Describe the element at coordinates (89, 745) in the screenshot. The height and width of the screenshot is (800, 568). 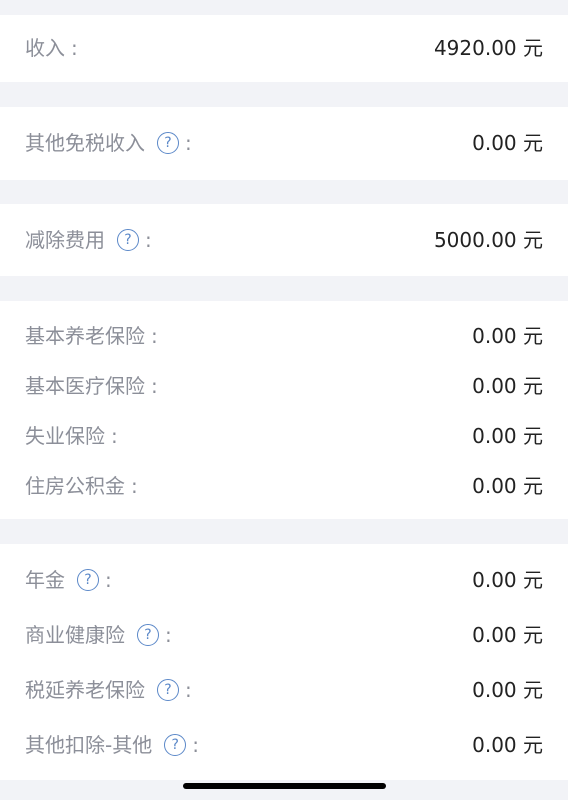
I see `row-label: 其他扣除-其他` at that location.